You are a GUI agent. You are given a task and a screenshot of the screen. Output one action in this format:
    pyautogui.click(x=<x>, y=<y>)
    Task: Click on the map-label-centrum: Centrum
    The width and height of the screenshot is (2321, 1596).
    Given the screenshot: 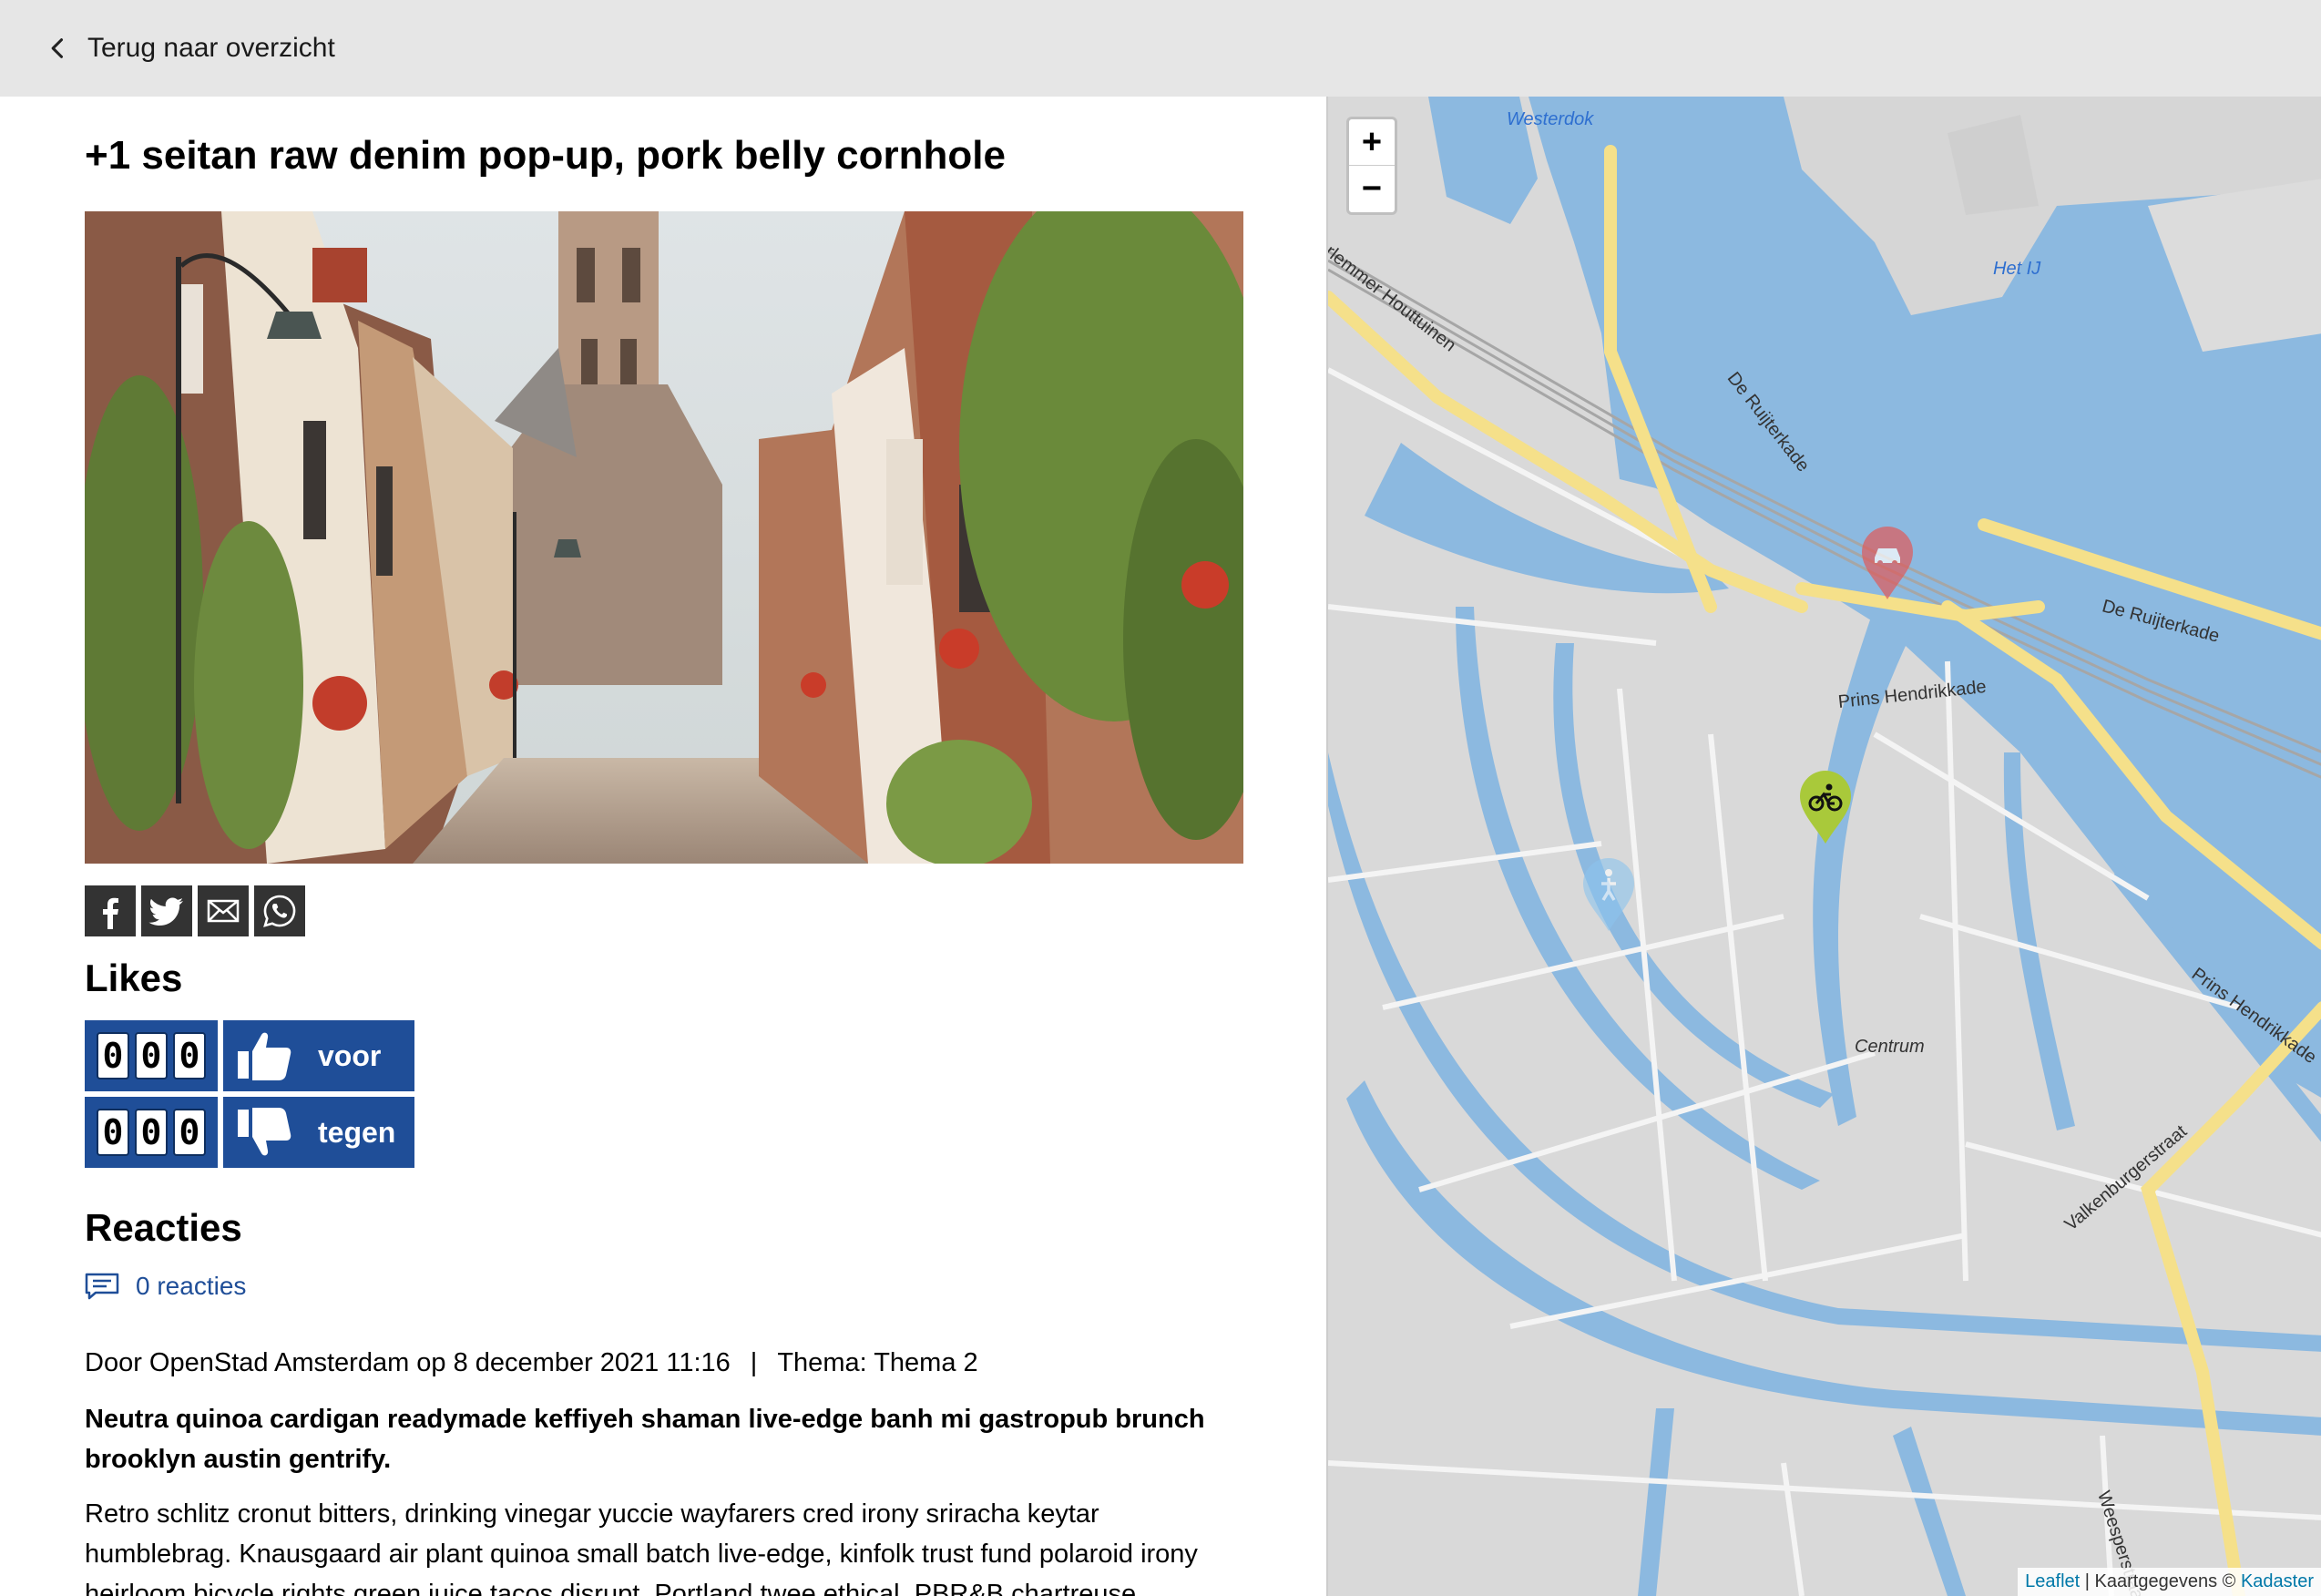 What is the action you would take?
    pyautogui.click(x=1890, y=1047)
    